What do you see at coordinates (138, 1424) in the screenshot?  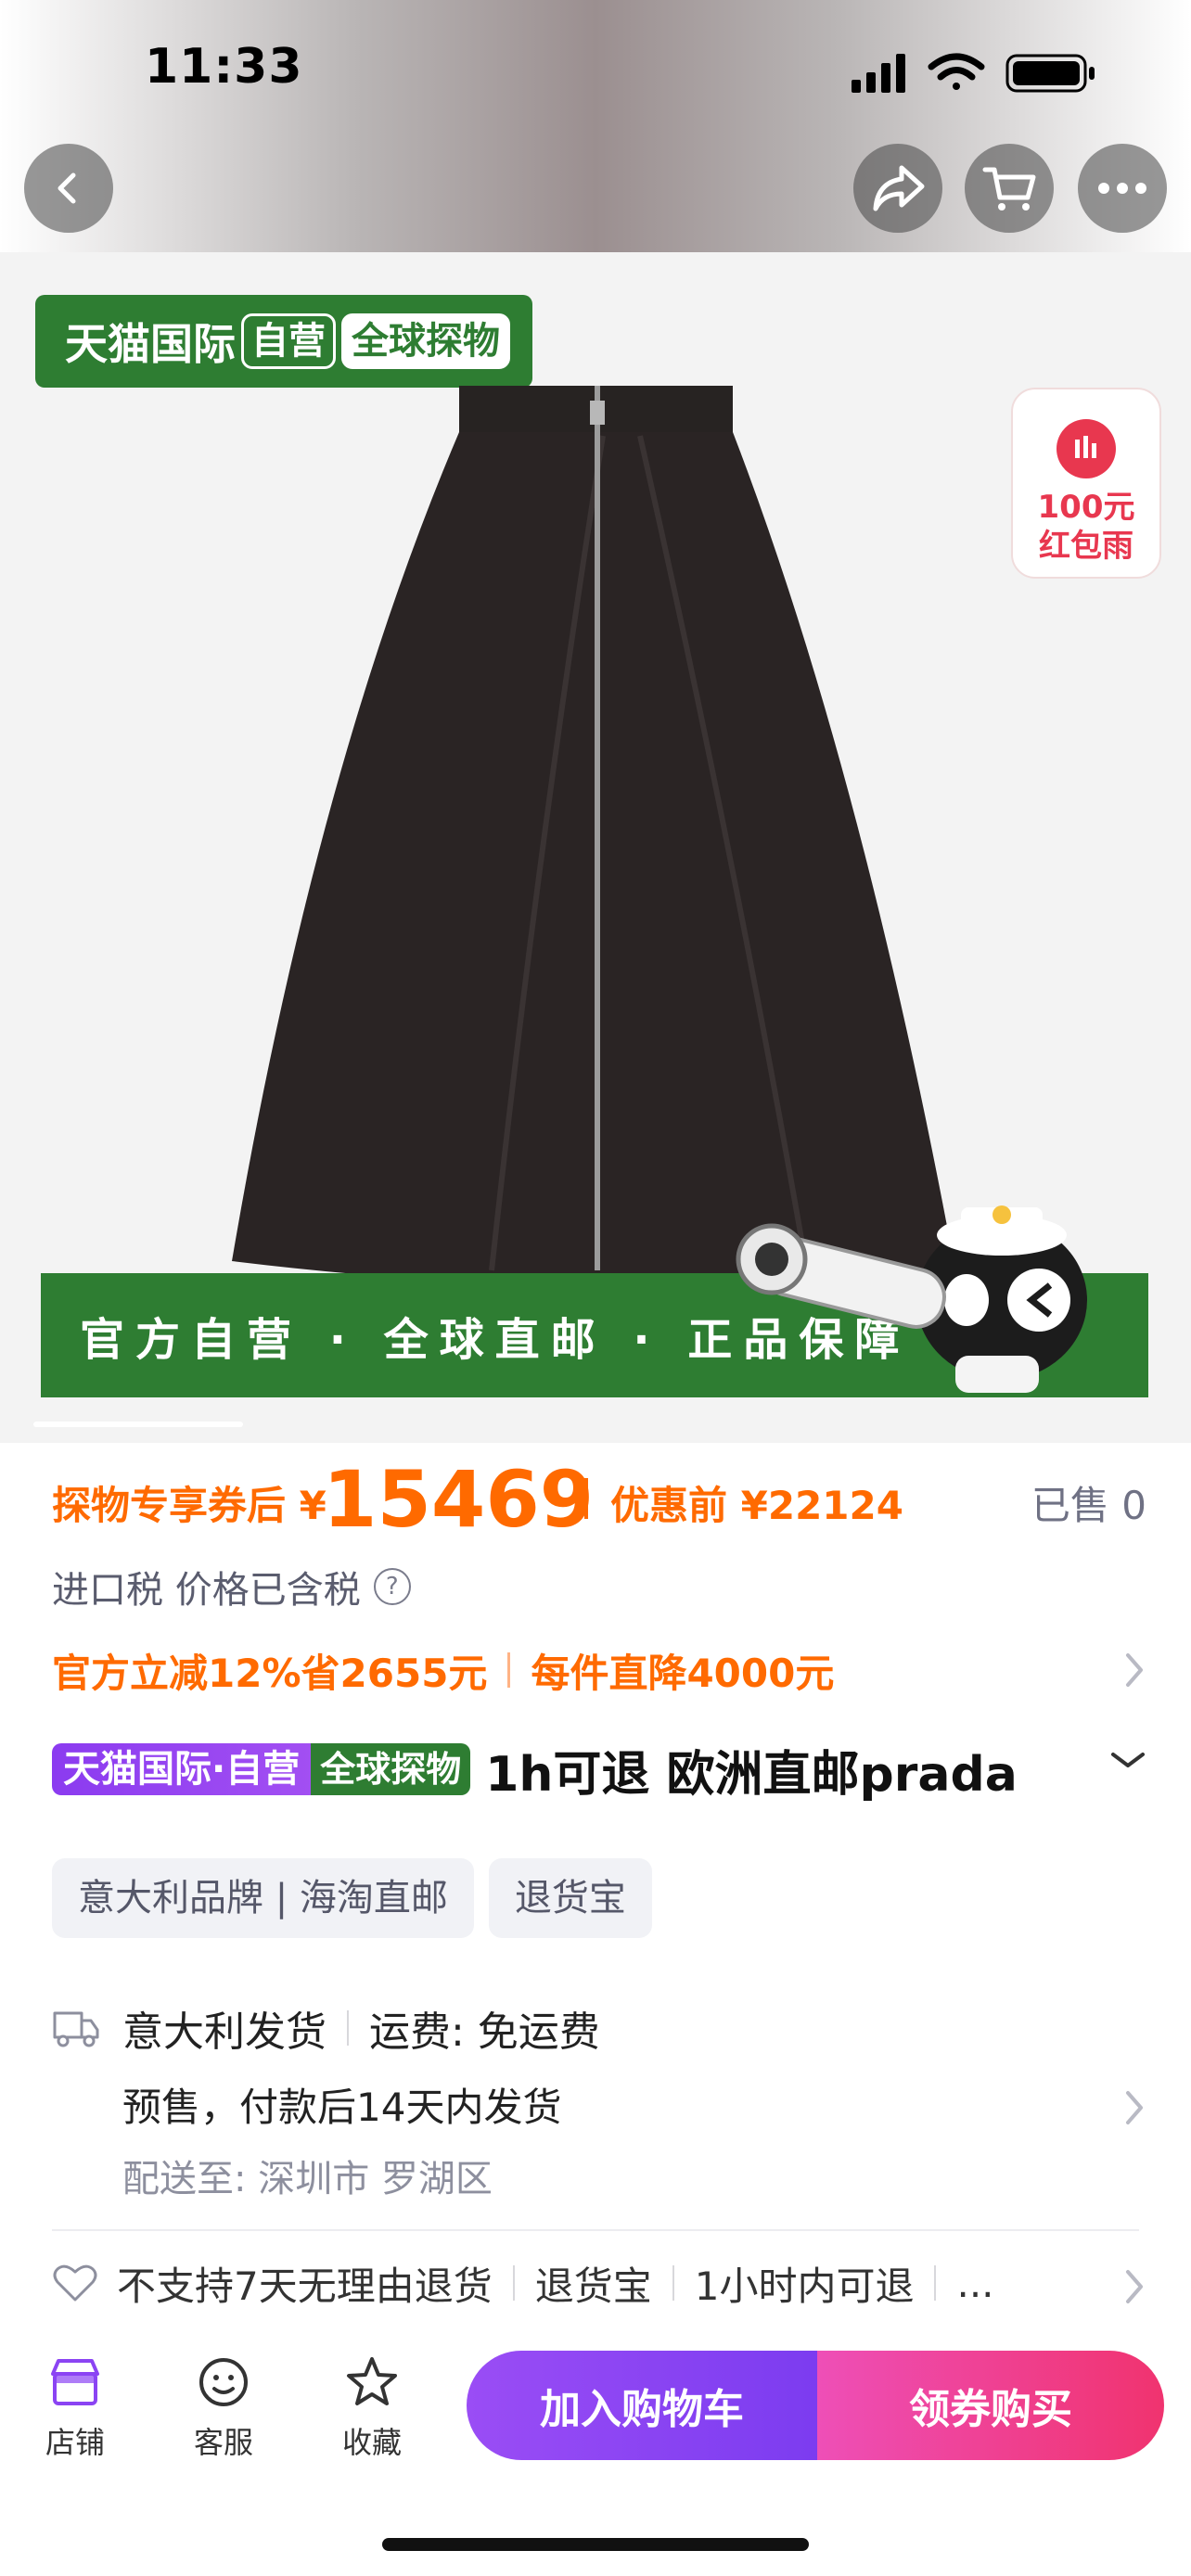 I see `image-progress-indicator` at bounding box center [138, 1424].